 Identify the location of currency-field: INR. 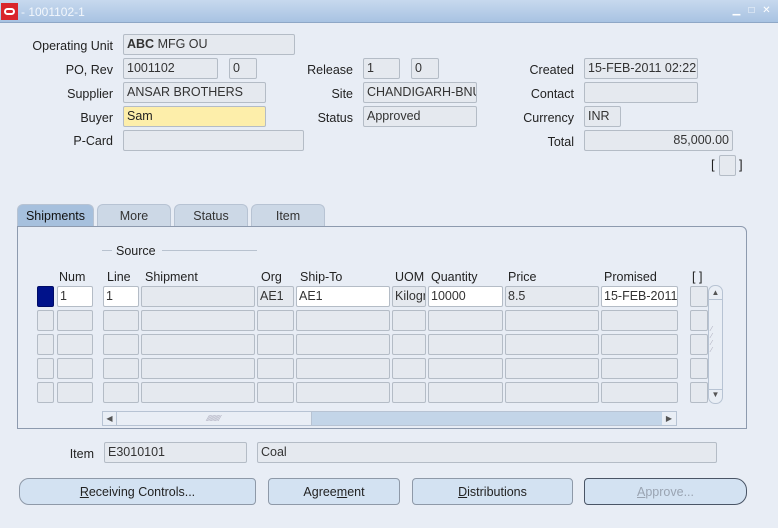
(602, 116).